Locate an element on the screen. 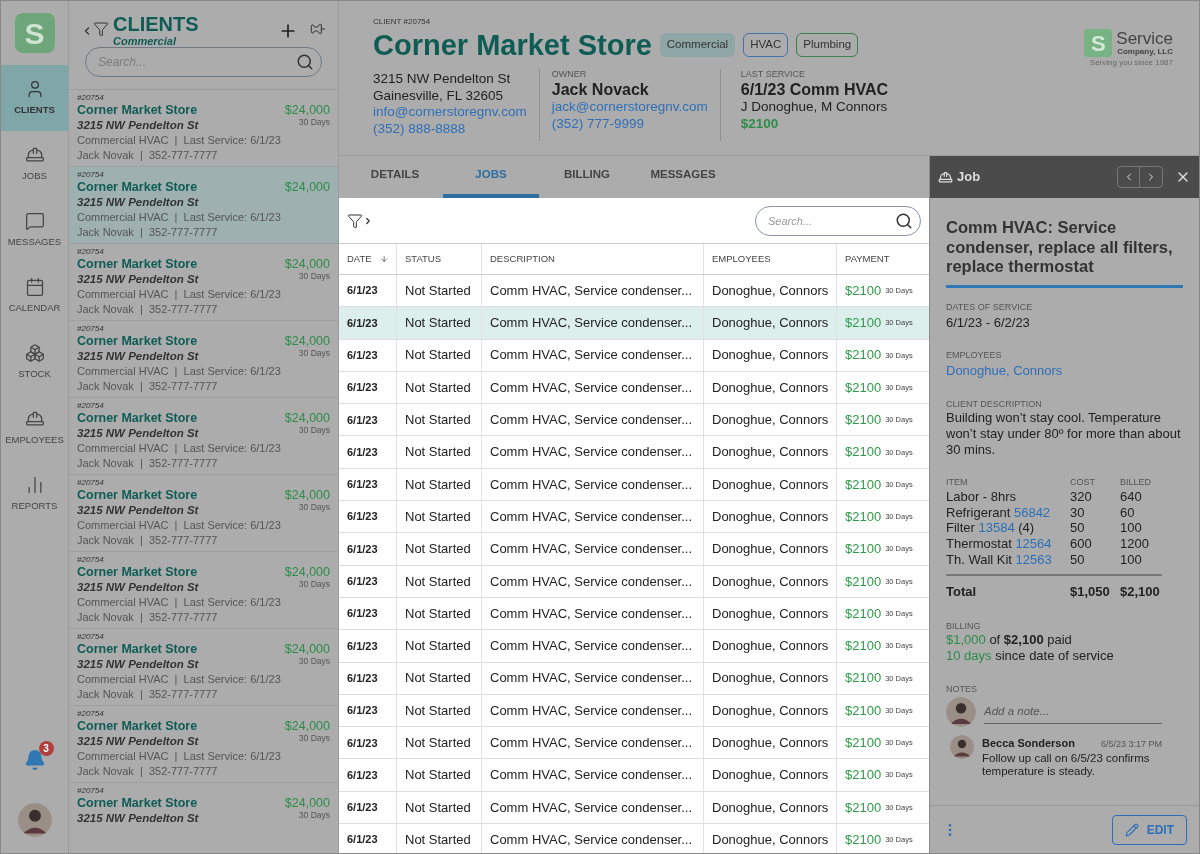 This screenshot has width=1200, height=854. nav-item: STOCK is located at coordinates (34, 362).